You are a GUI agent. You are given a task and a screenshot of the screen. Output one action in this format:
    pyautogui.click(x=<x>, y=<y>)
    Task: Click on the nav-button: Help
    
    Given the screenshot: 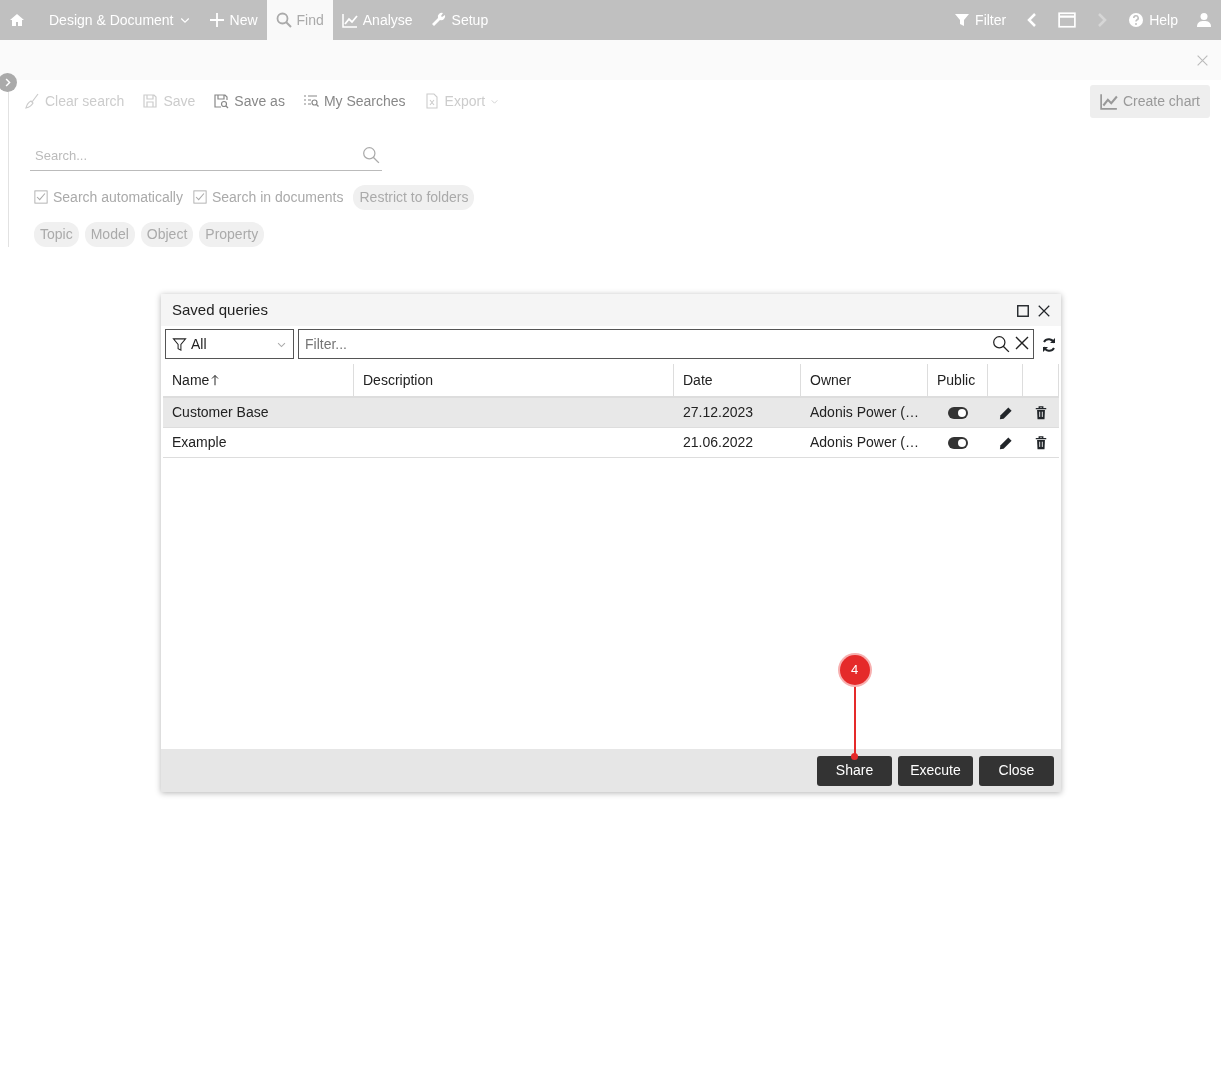 What is the action you would take?
    pyautogui.click(x=1153, y=20)
    